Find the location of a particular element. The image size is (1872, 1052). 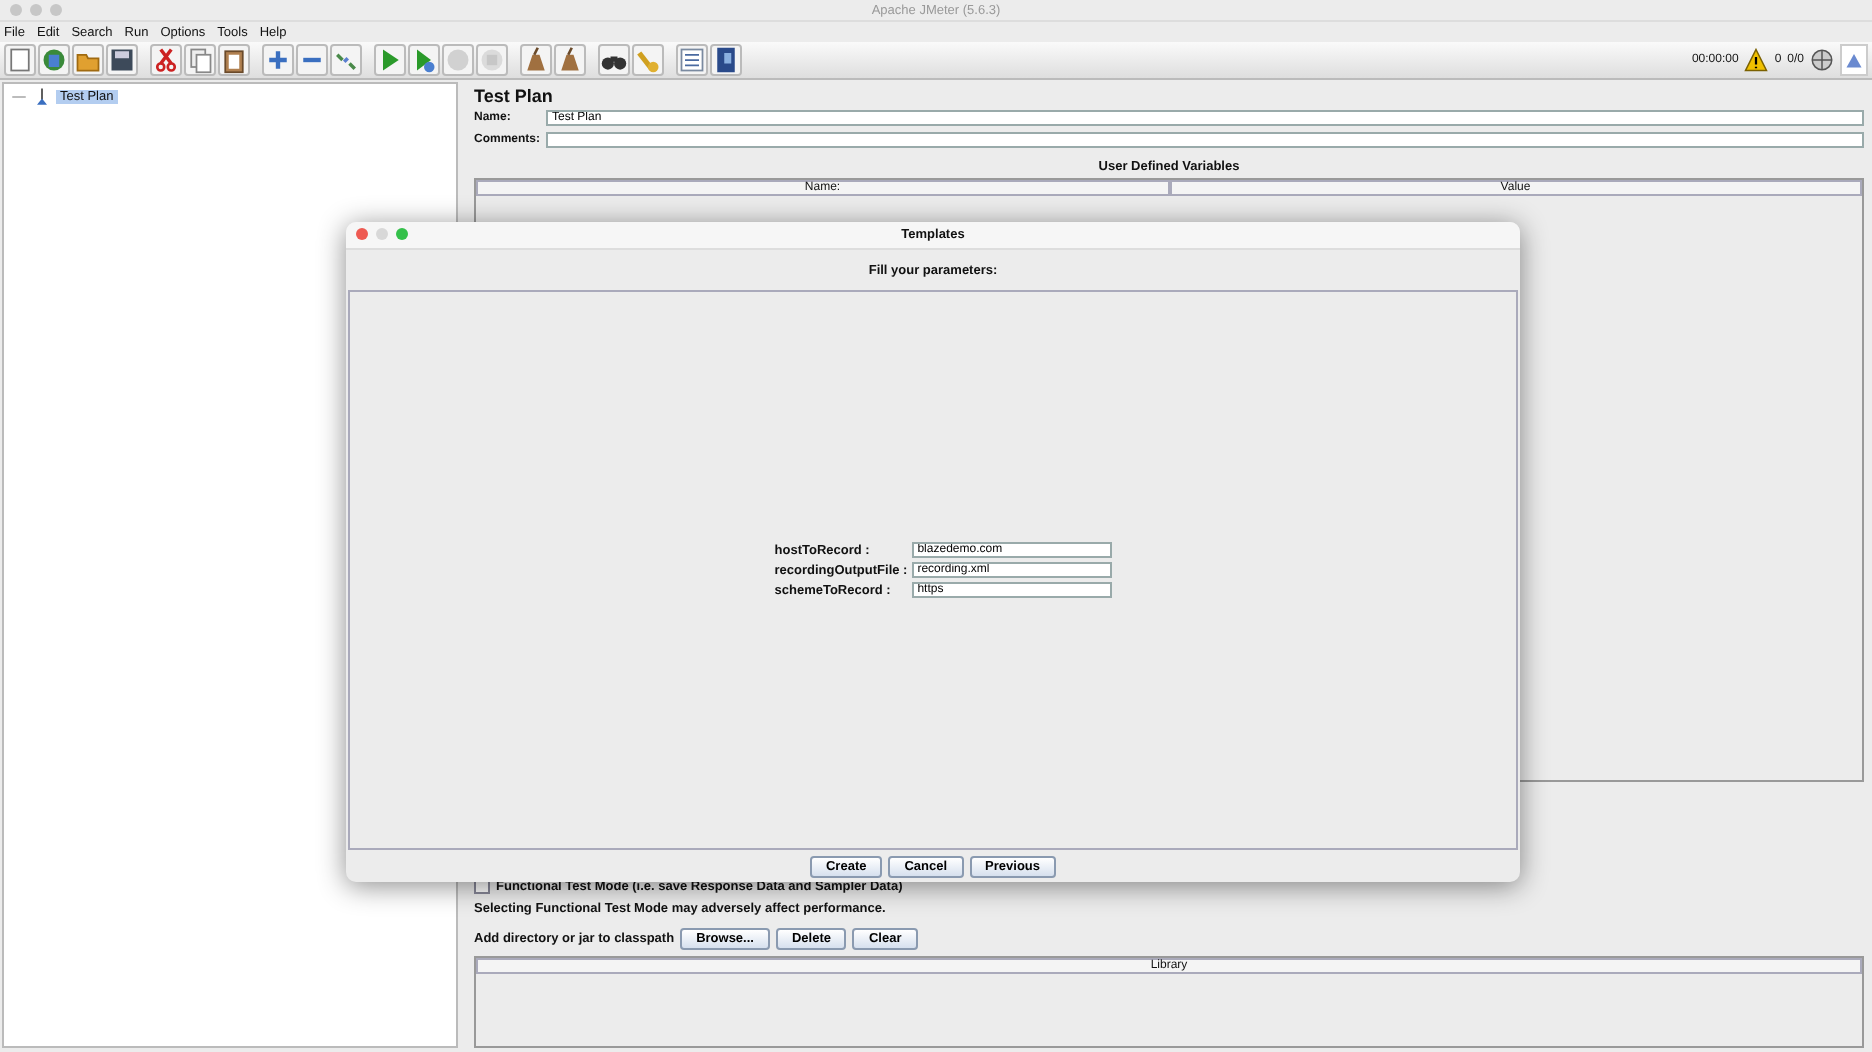

book-icon is located at coordinates (726, 60).